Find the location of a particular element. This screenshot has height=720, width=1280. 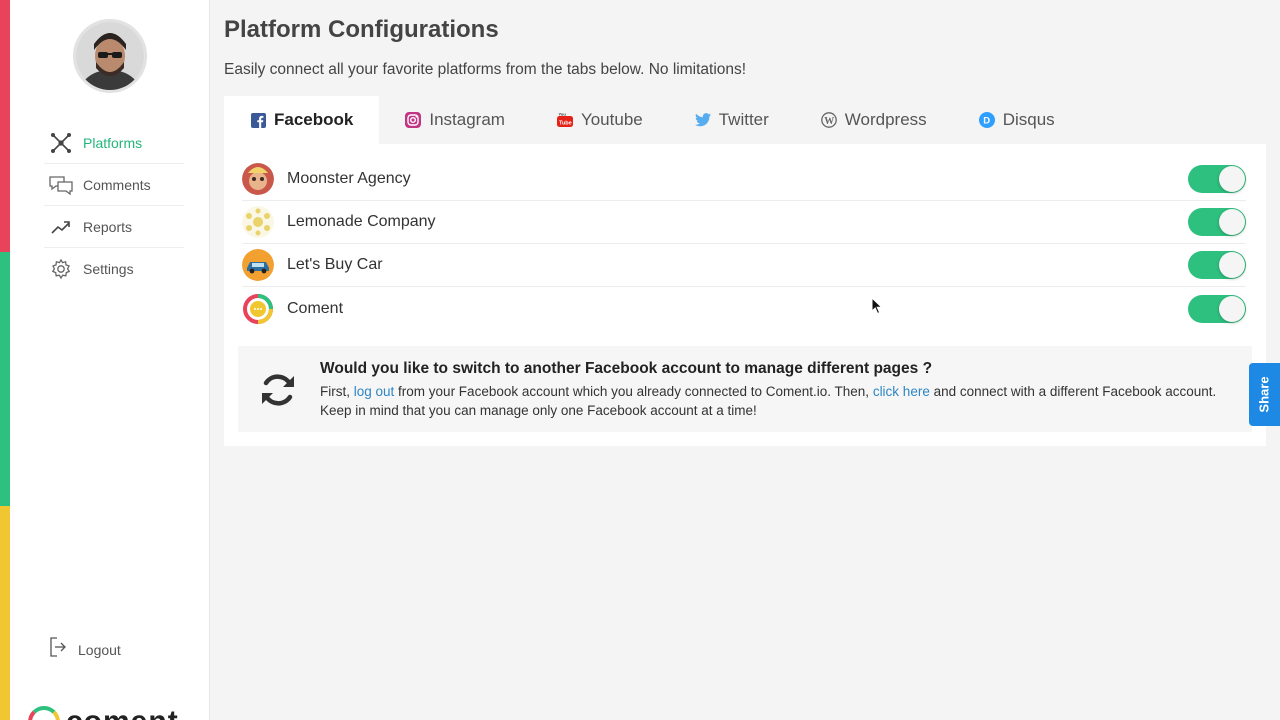

sidebar-item-reports: Reports is located at coordinates (114, 227).